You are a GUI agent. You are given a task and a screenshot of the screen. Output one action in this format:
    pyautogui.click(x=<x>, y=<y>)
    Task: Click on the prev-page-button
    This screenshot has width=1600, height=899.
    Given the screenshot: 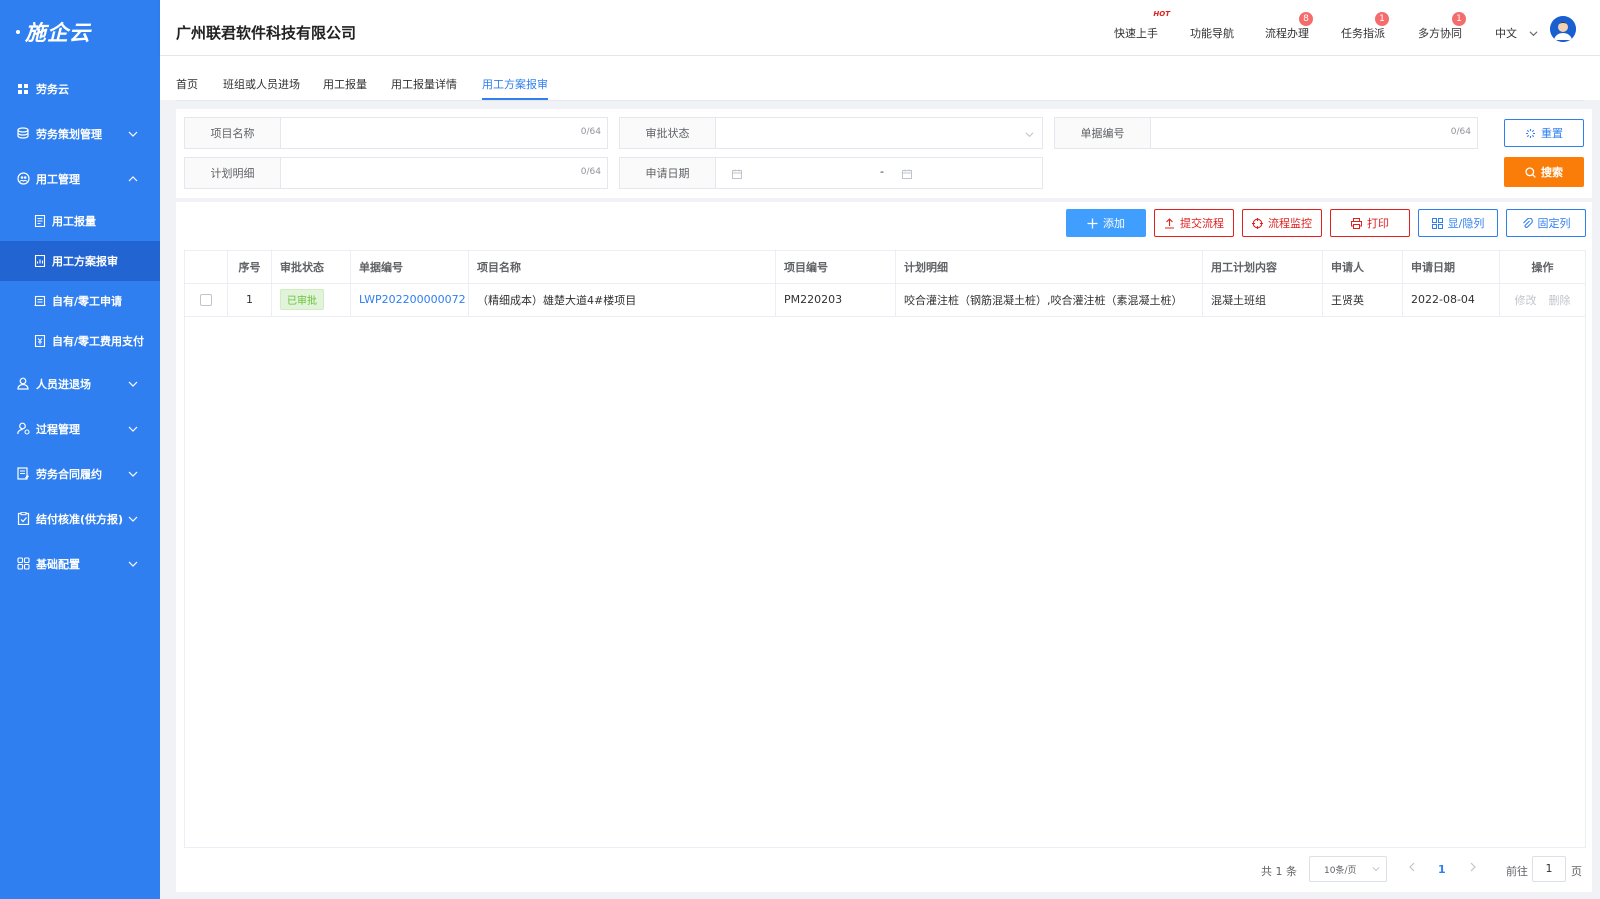 What is the action you would take?
    pyautogui.click(x=1412, y=868)
    